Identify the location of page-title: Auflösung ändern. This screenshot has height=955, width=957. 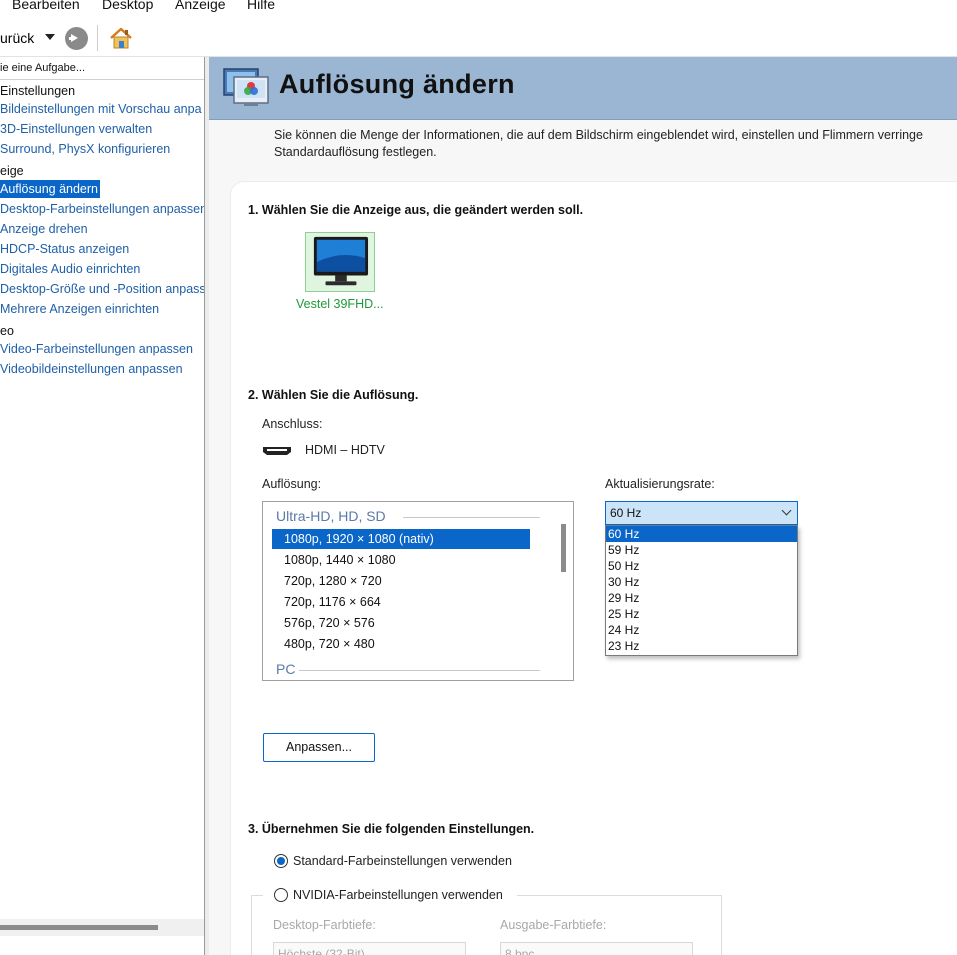
(397, 84).